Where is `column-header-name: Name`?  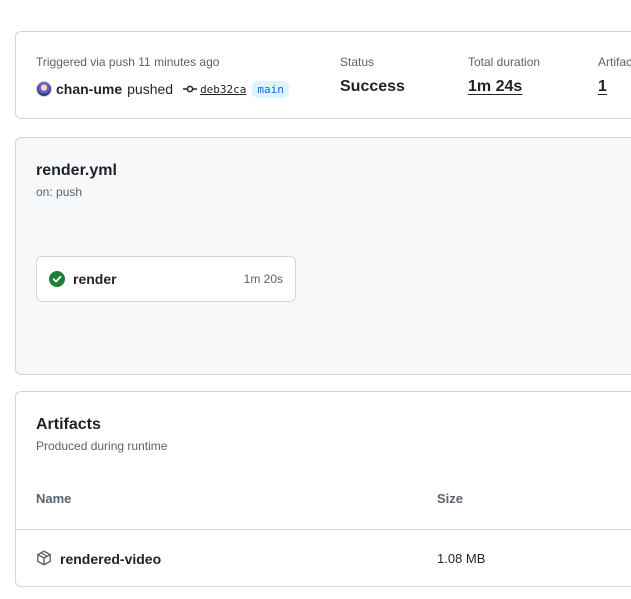
column-header-name: Name is located at coordinates (54, 498).